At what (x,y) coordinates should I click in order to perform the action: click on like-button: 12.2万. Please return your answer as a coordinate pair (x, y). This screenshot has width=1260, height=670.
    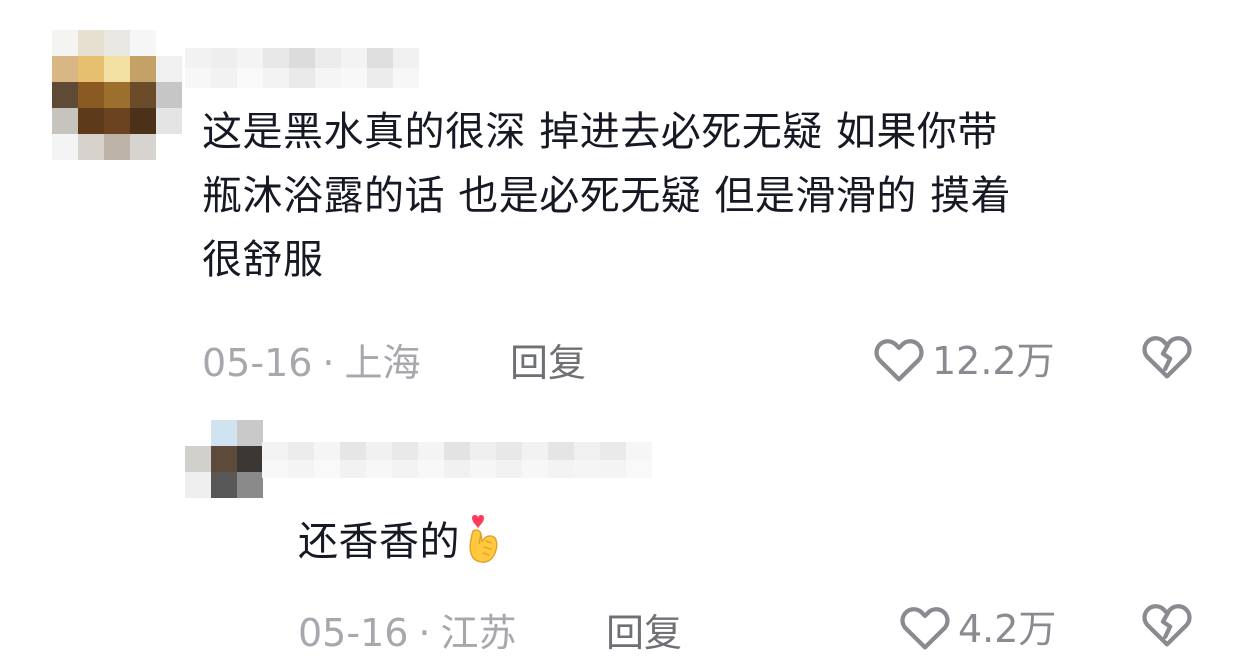
    Looking at the image, I should click on (963, 357).